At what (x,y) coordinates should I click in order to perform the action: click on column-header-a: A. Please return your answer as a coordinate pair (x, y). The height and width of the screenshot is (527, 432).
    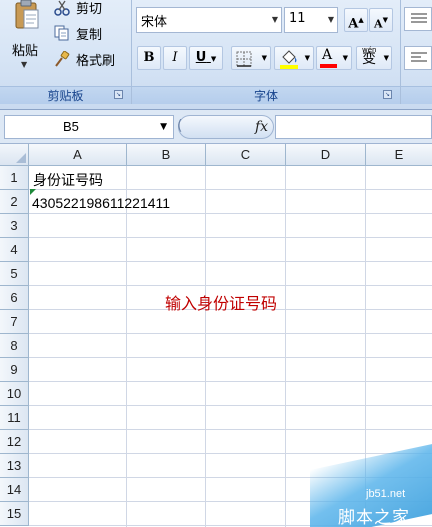
    Looking at the image, I should click on (78, 155).